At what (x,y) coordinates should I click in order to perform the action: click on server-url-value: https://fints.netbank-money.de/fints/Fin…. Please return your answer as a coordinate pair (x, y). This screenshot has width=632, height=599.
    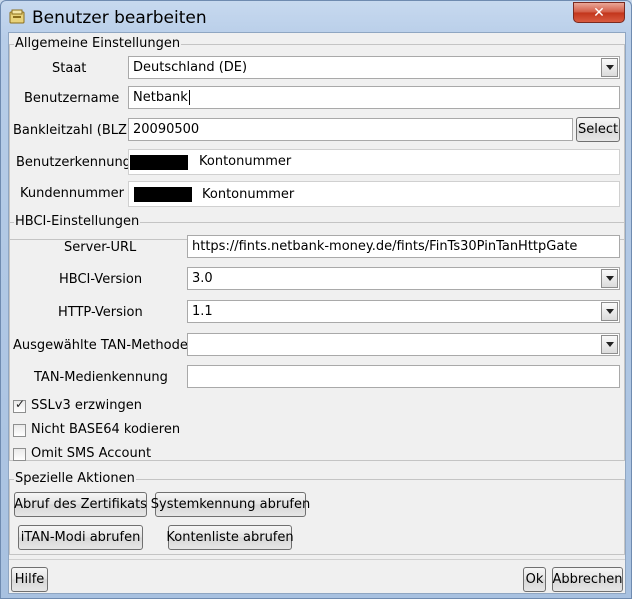
    Looking at the image, I should click on (385, 246).